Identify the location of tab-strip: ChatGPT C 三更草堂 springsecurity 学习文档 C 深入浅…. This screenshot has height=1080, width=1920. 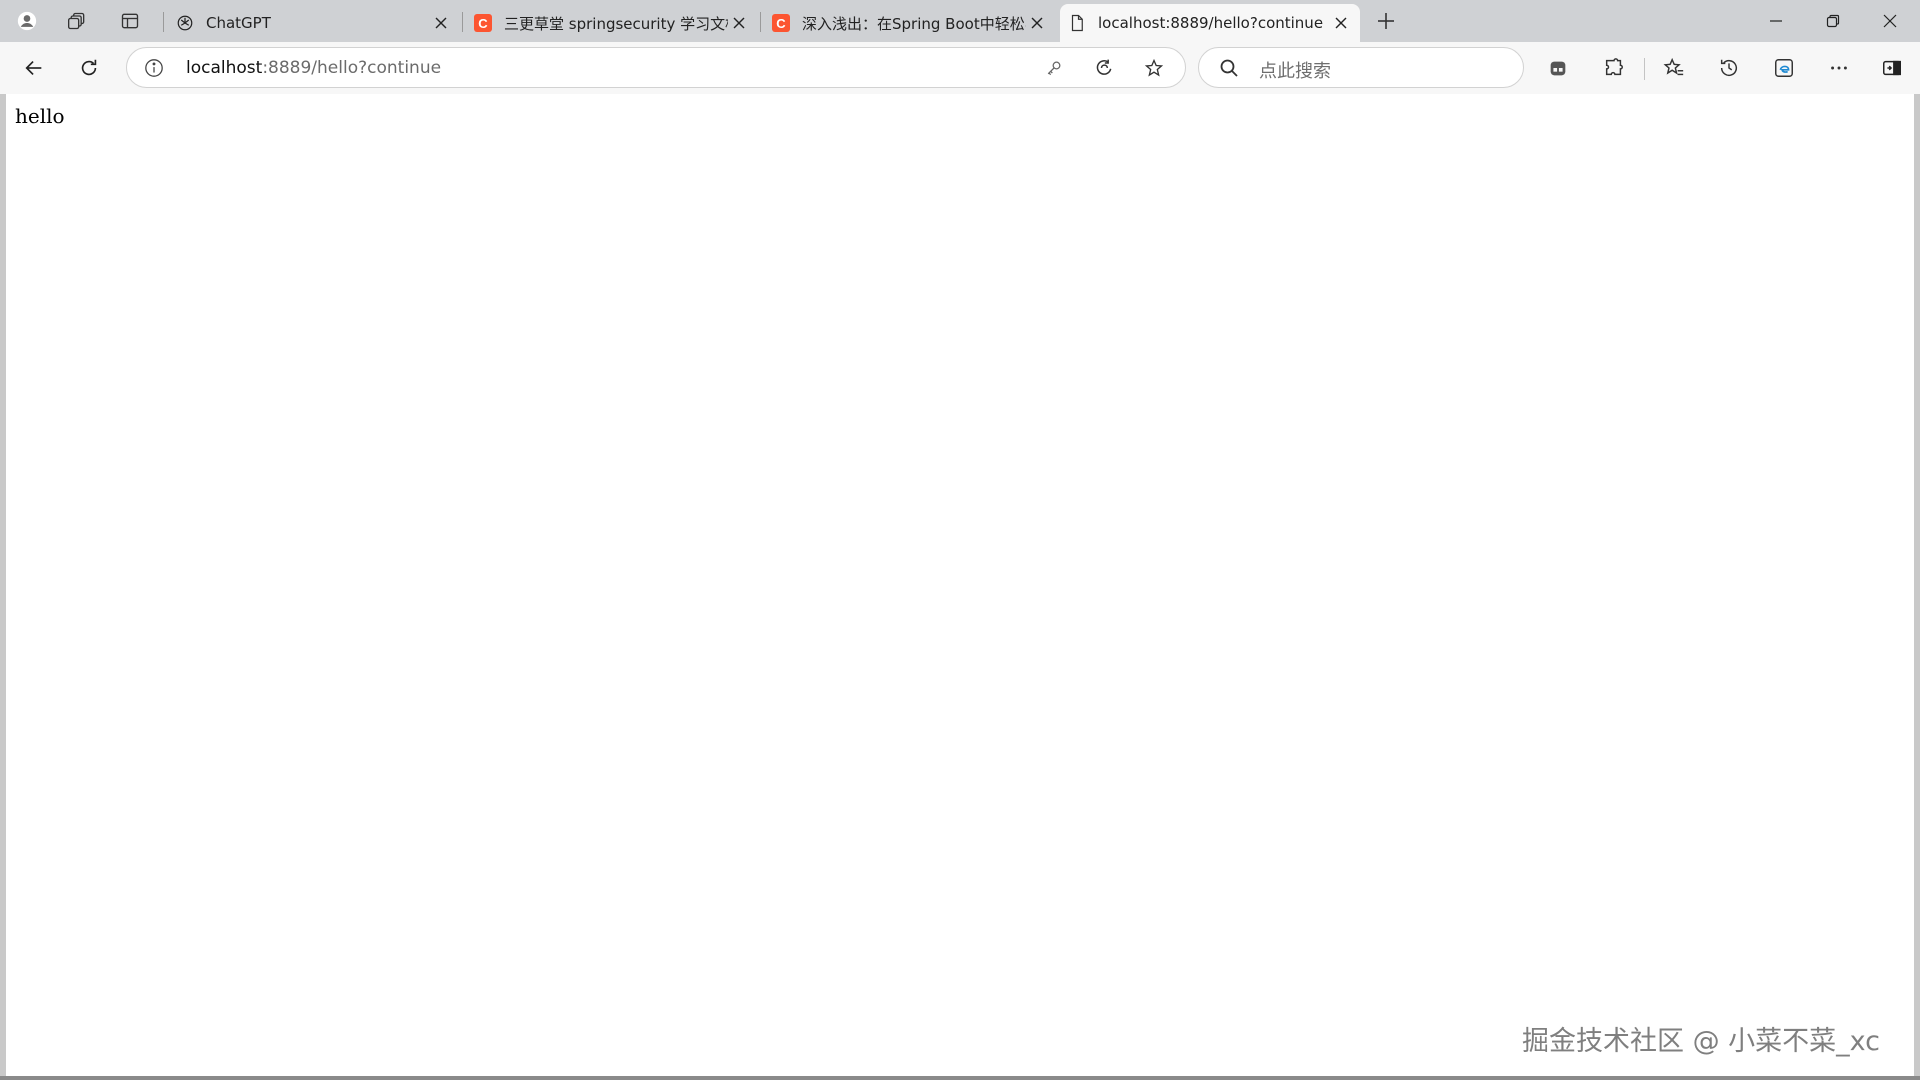
(960, 21).